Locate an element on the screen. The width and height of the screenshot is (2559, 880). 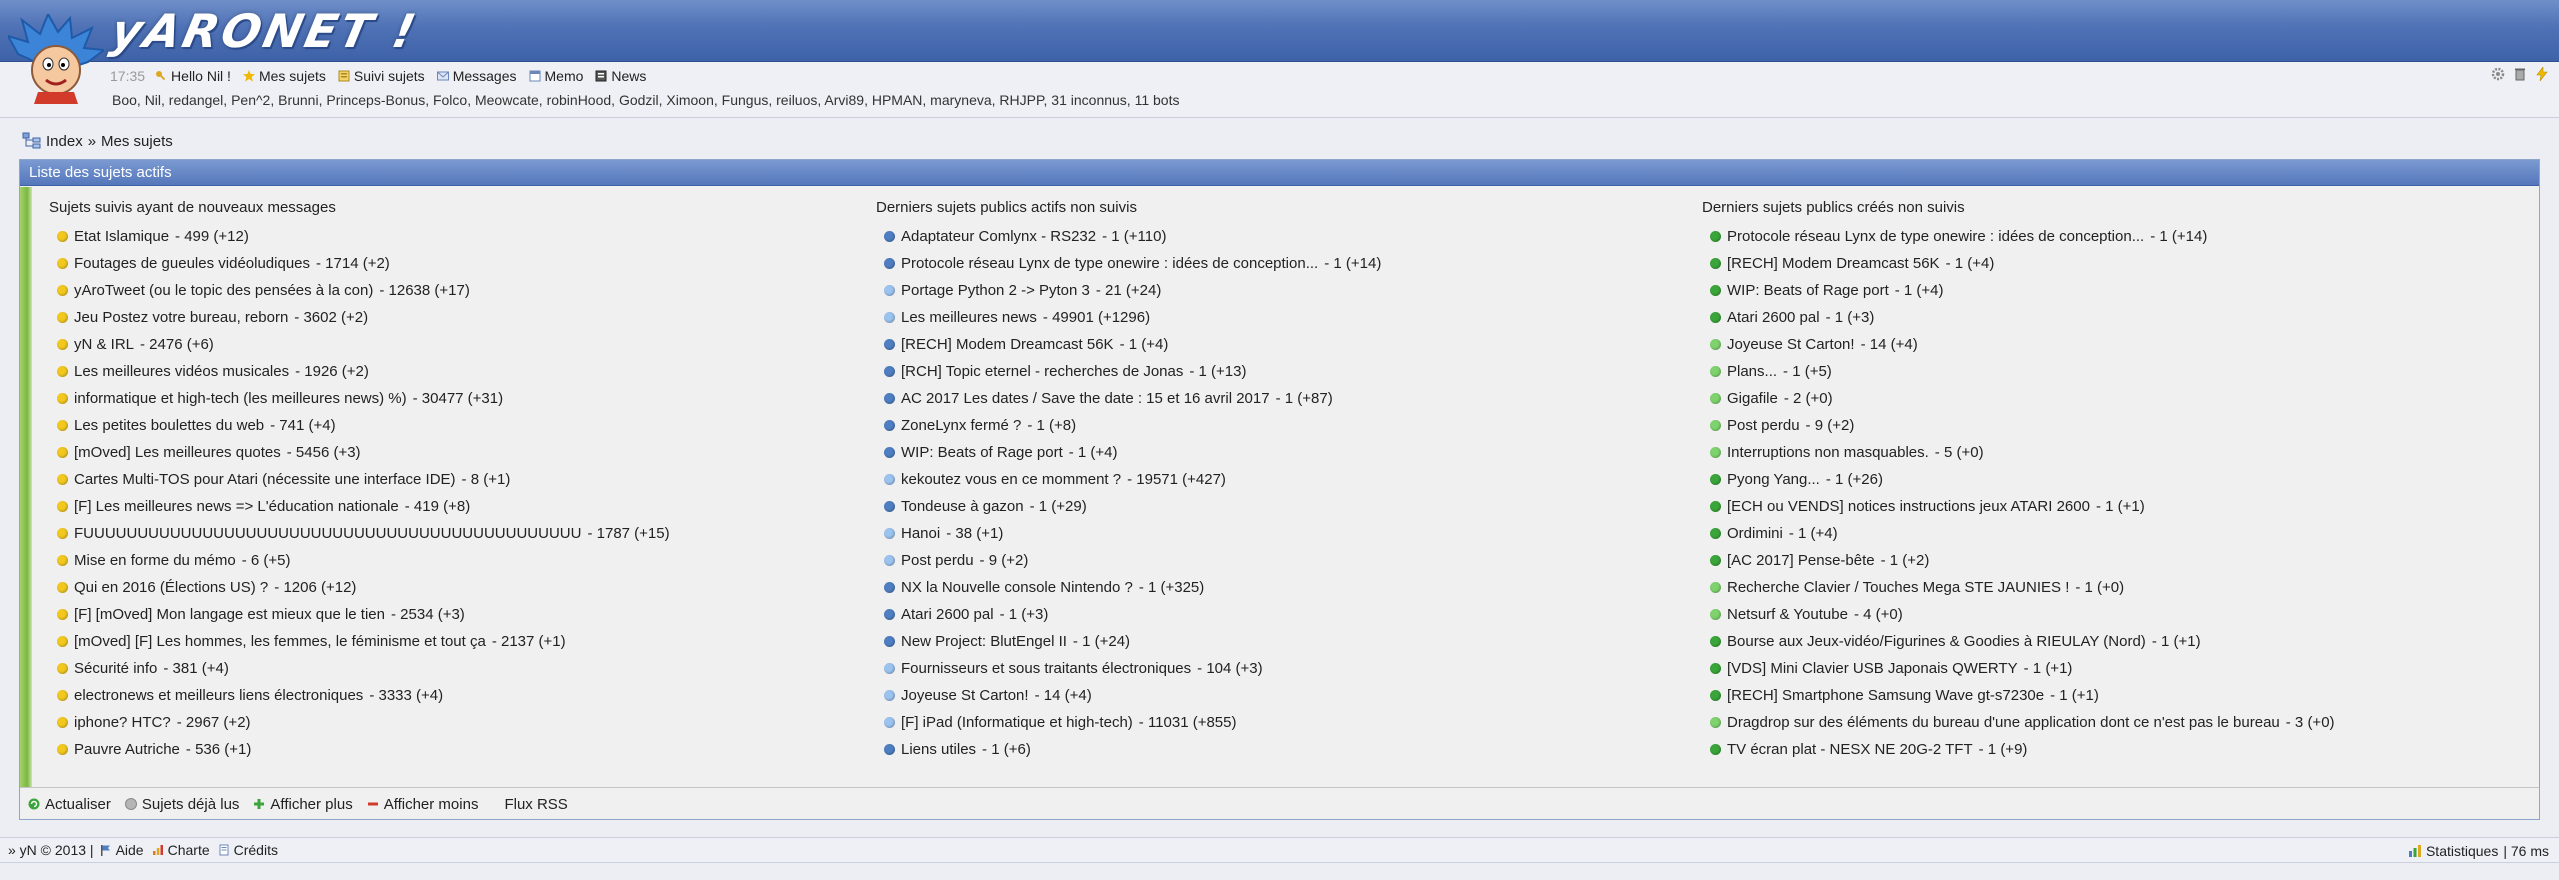
topic-title-link: Sécurité info is located at coordinates (115, 668).